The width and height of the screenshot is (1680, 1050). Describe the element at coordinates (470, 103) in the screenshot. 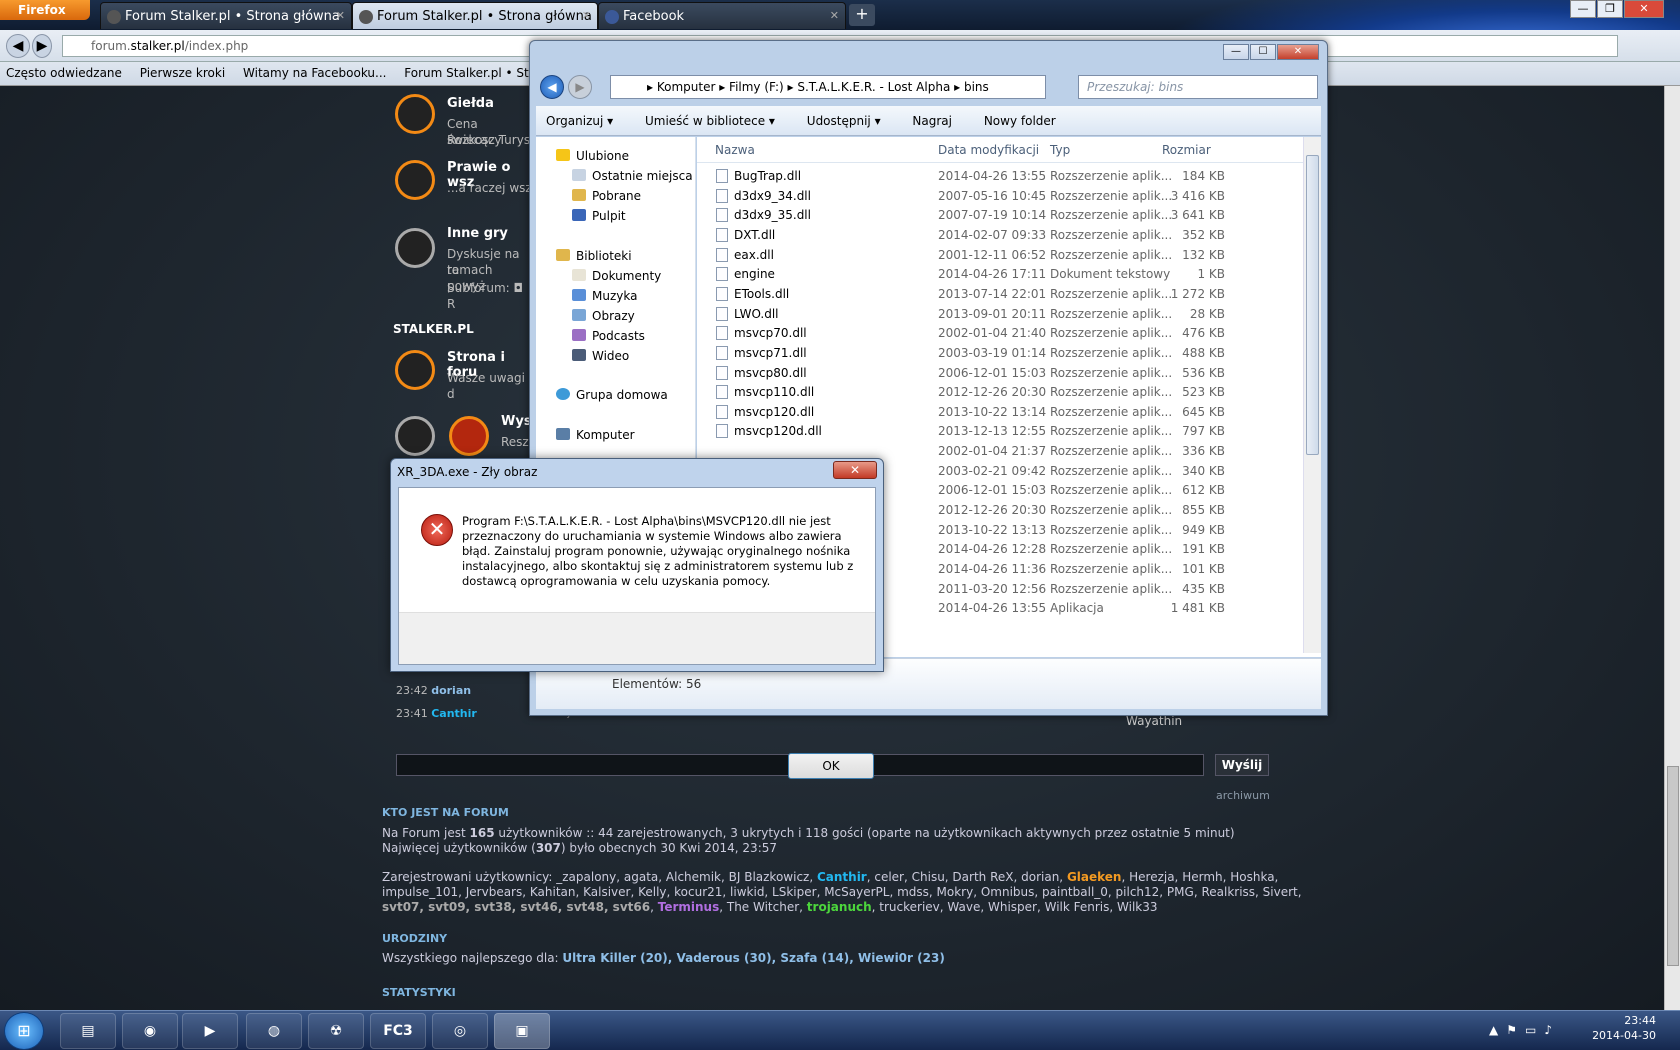

I see `forum-item-title: Giełda` at that location.